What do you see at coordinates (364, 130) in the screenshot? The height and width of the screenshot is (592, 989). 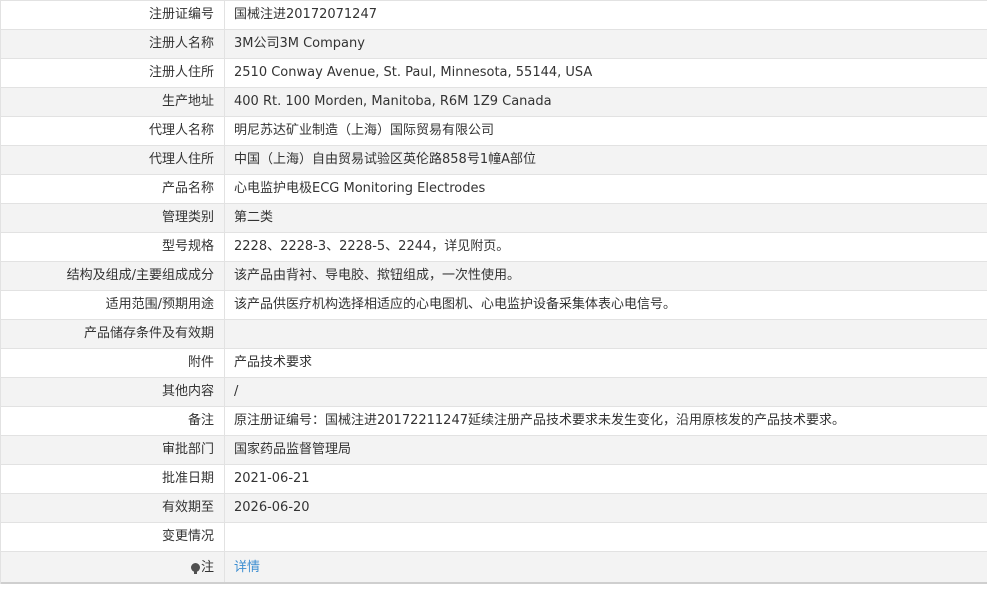 I see `value-agent-name: 明尼苏达矿业制造（上海）国际贸易有限公司` at bounding box center [364, 130].